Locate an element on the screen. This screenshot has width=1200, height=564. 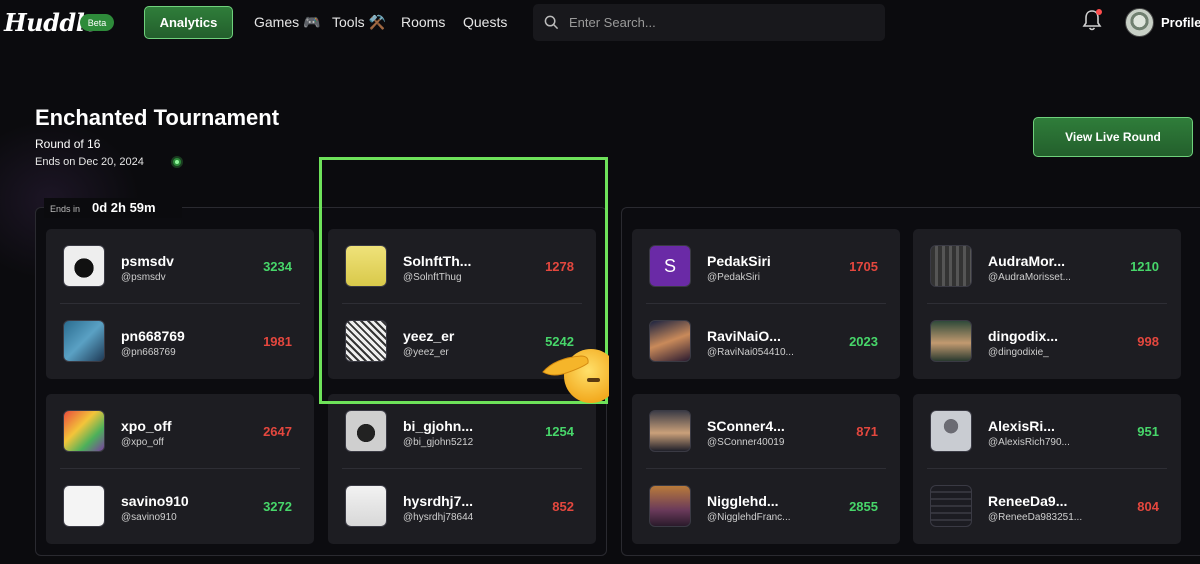
saluting-face-icon is located at coordinates (575, 376).